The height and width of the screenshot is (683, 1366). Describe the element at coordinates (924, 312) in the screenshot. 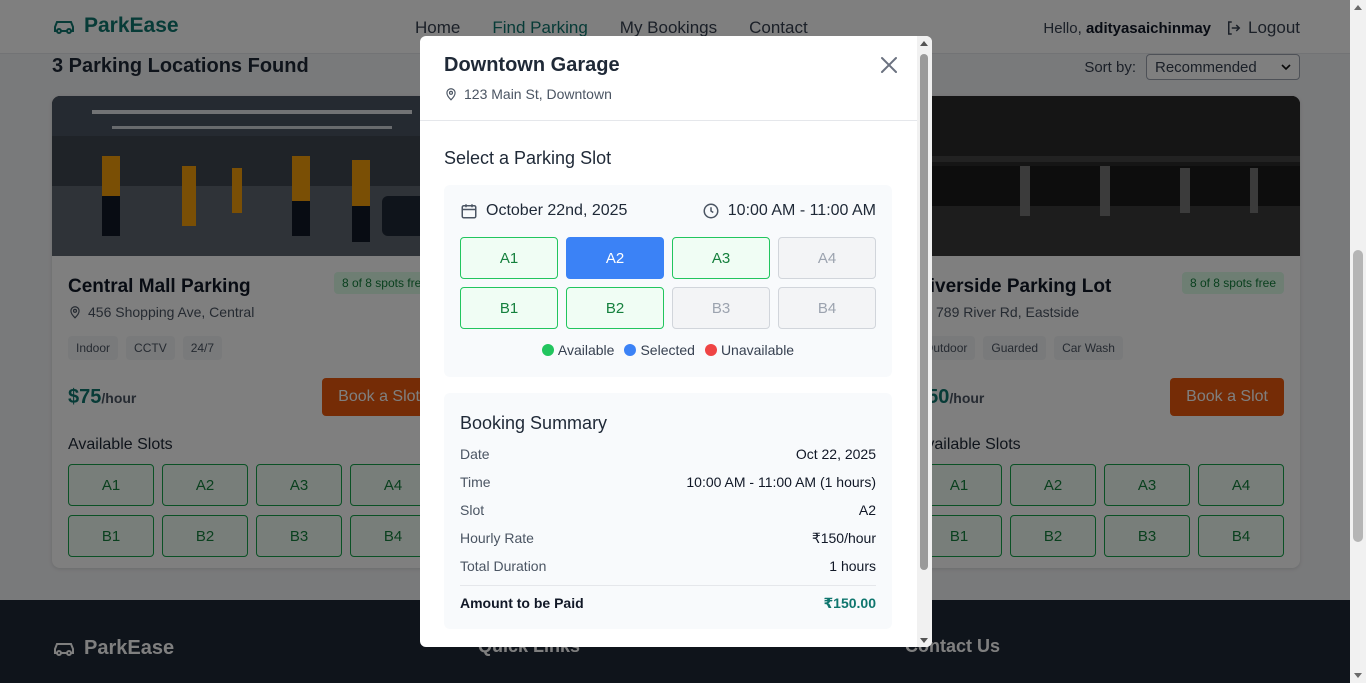

I see `modal-scrollbar-thumb` at that location.